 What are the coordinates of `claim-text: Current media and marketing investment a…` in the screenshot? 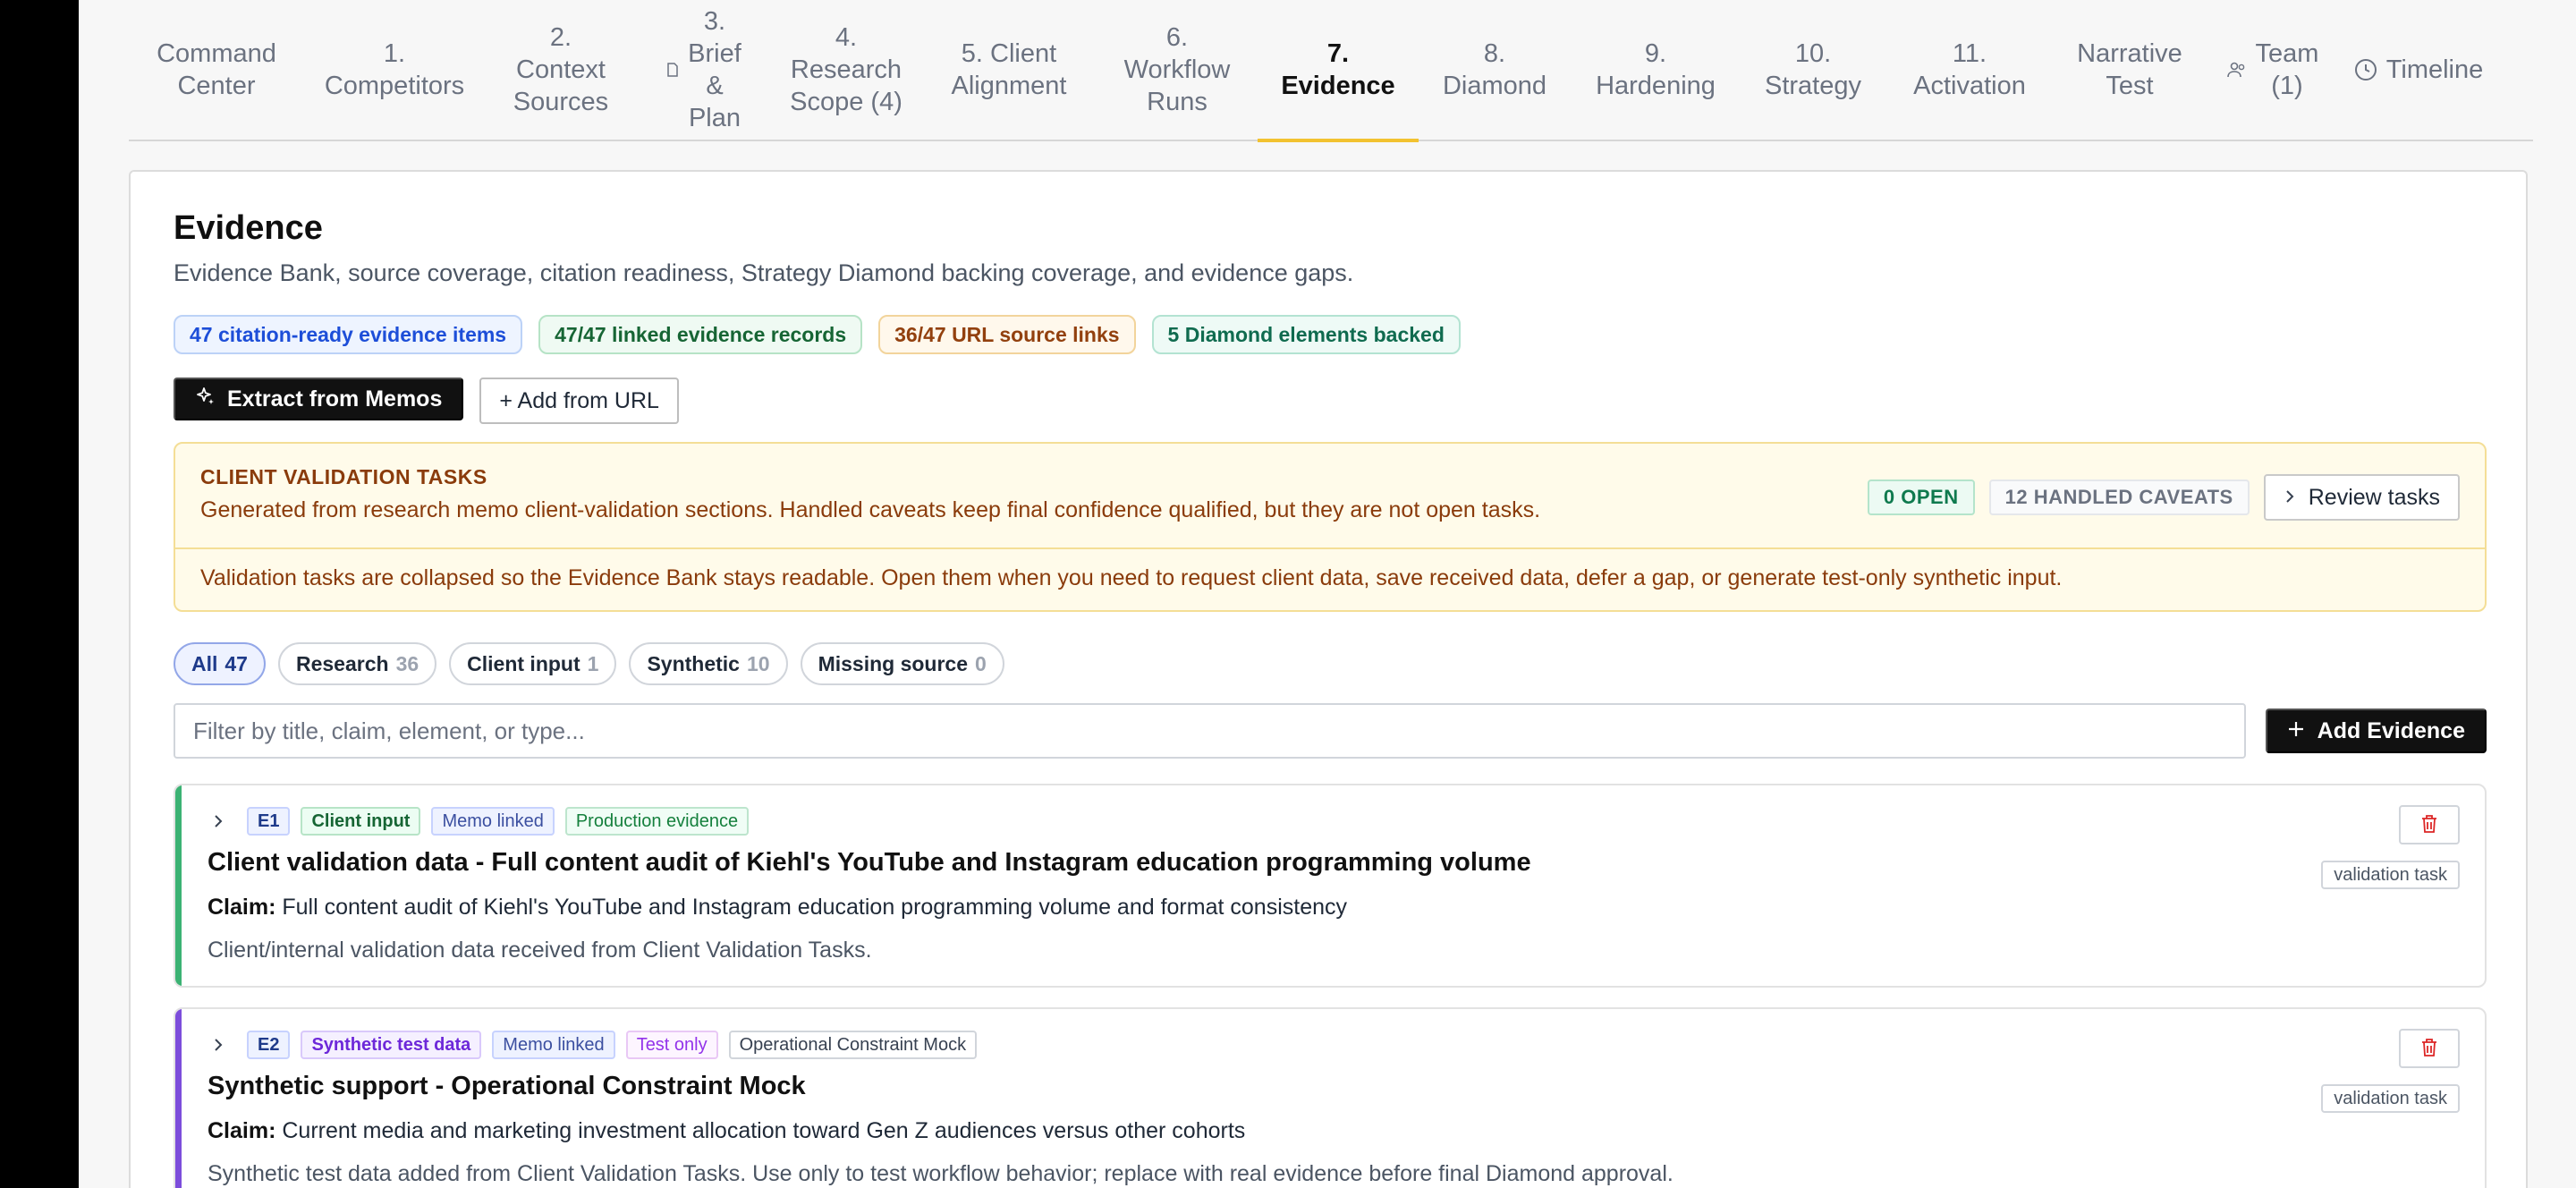 It's located at (764, 1130).